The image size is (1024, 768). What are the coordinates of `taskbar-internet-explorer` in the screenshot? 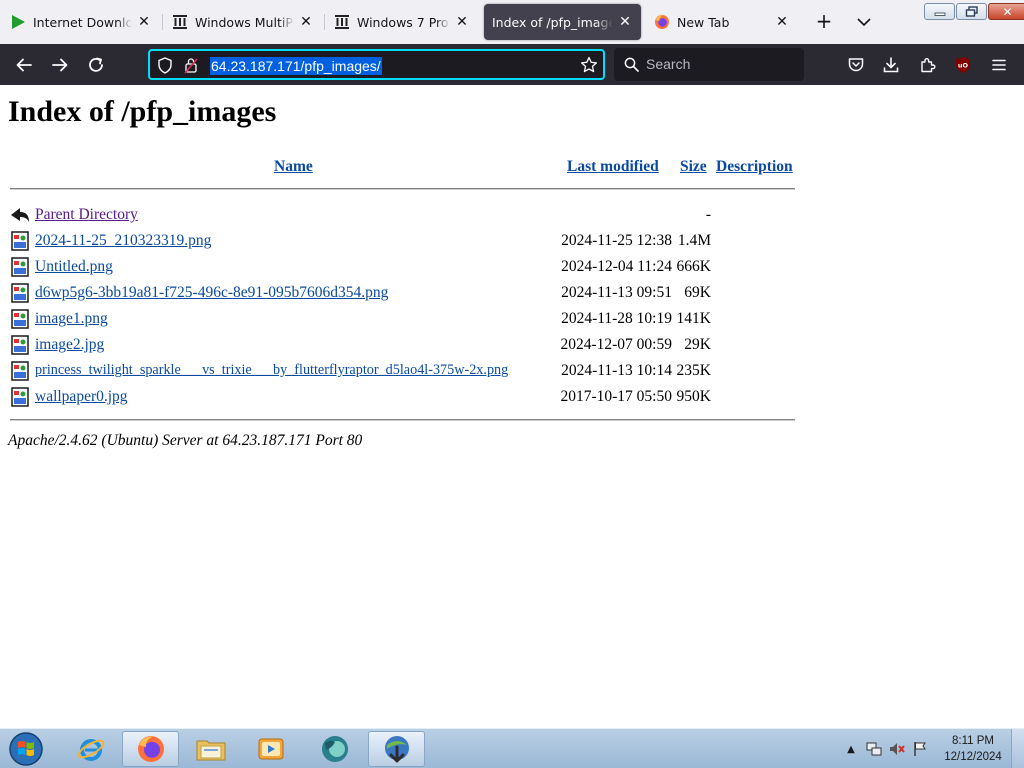 It's located at (90, 749).